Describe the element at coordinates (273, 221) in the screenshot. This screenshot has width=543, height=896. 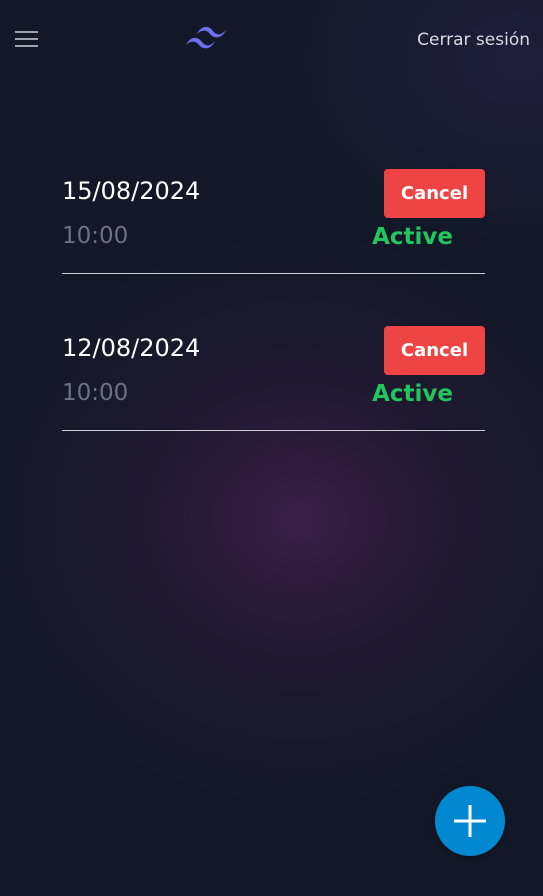
I see `appointment-item: 15/08/2024 10:00 Cancel Active` at that location.